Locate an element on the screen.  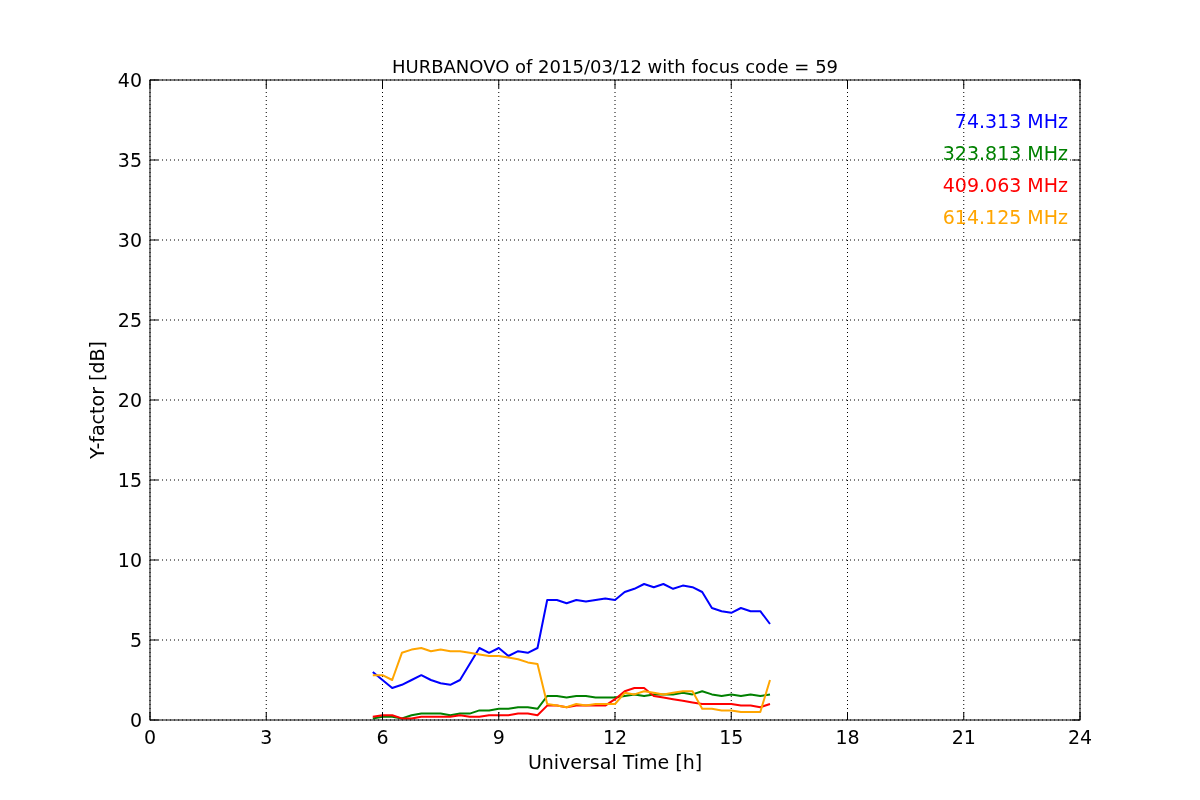
legend-label: 323.813 MHz is located at coordinates (1005, 153).